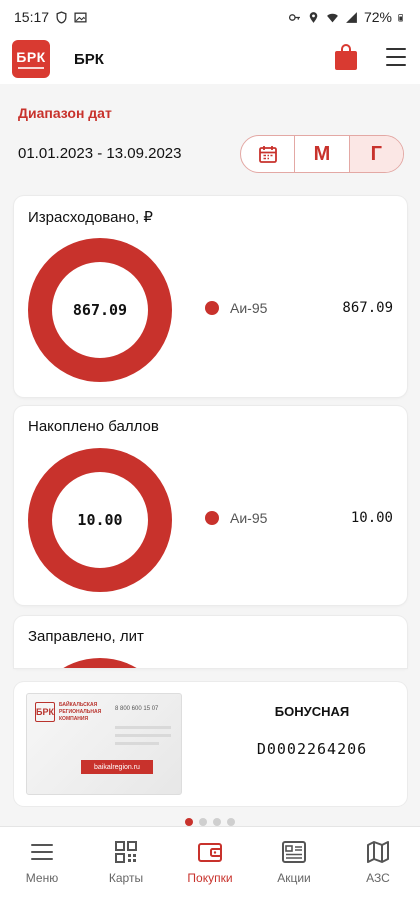 The image size is (420, 900). What do you see at coordinates (210, 878) in the screenshot?
I see `tab-label: Покупки` at bounding box center [210, 878].